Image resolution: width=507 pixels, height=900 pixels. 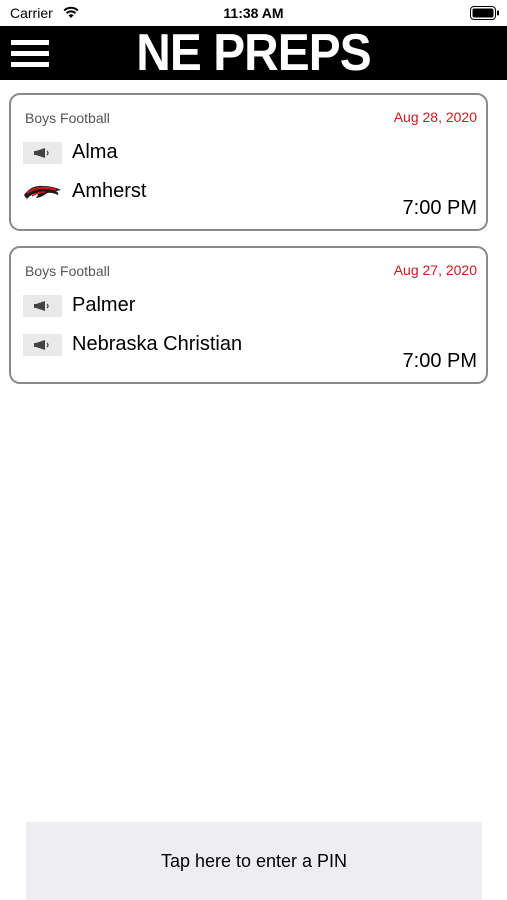 I want to click on team-row: Amherst, so click(x=223, y=192).